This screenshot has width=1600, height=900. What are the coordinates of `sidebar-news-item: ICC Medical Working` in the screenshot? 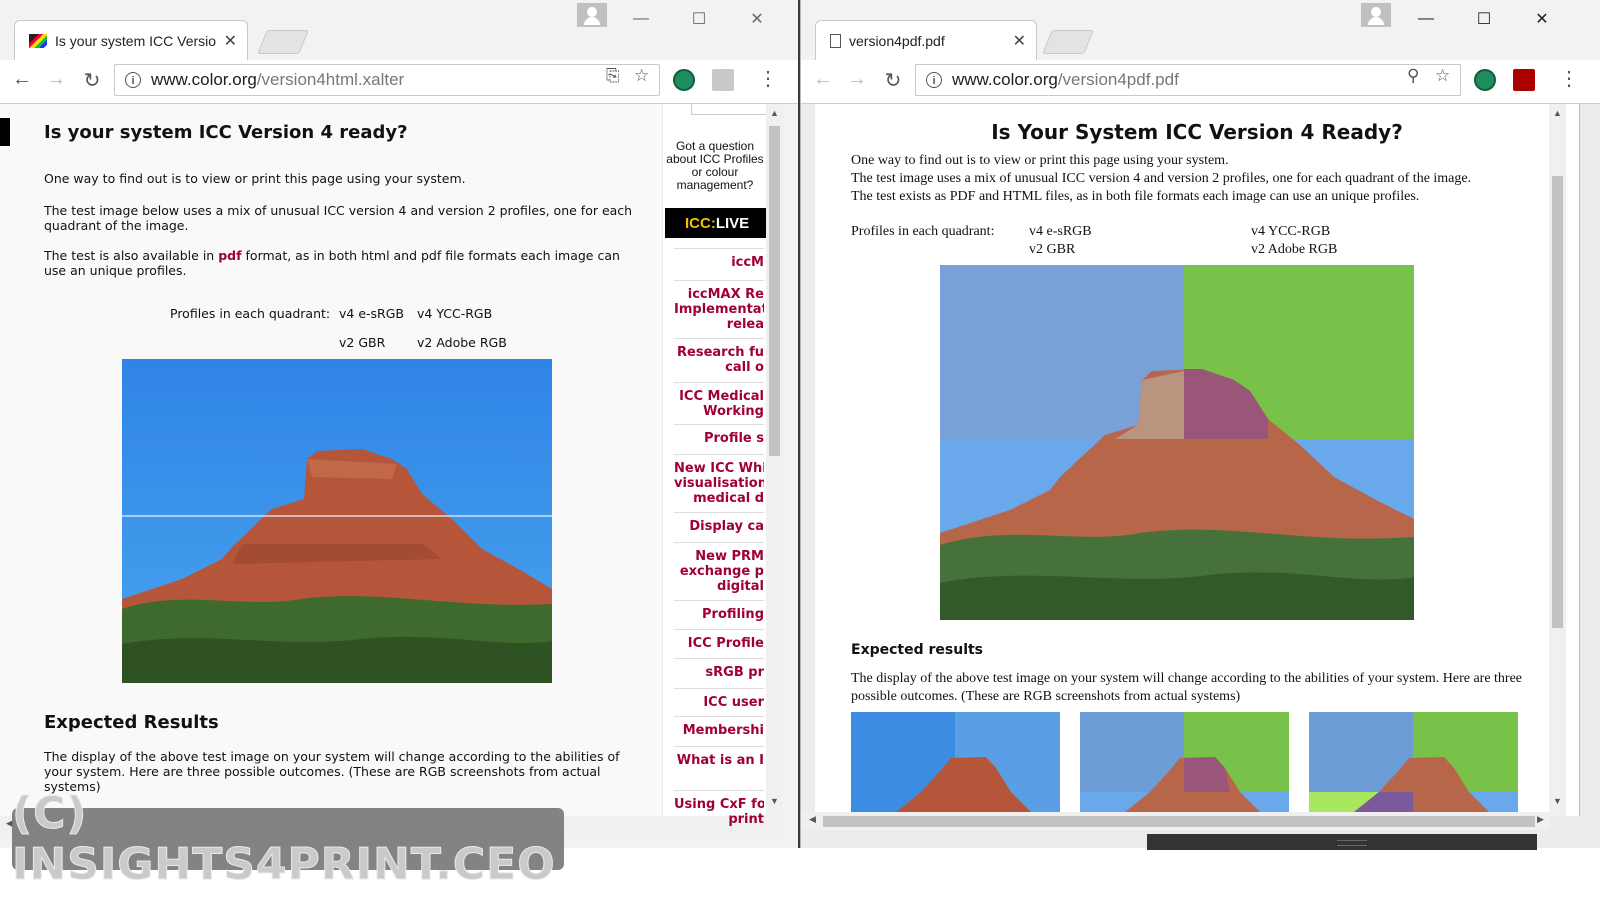 It's located at (719, 400).